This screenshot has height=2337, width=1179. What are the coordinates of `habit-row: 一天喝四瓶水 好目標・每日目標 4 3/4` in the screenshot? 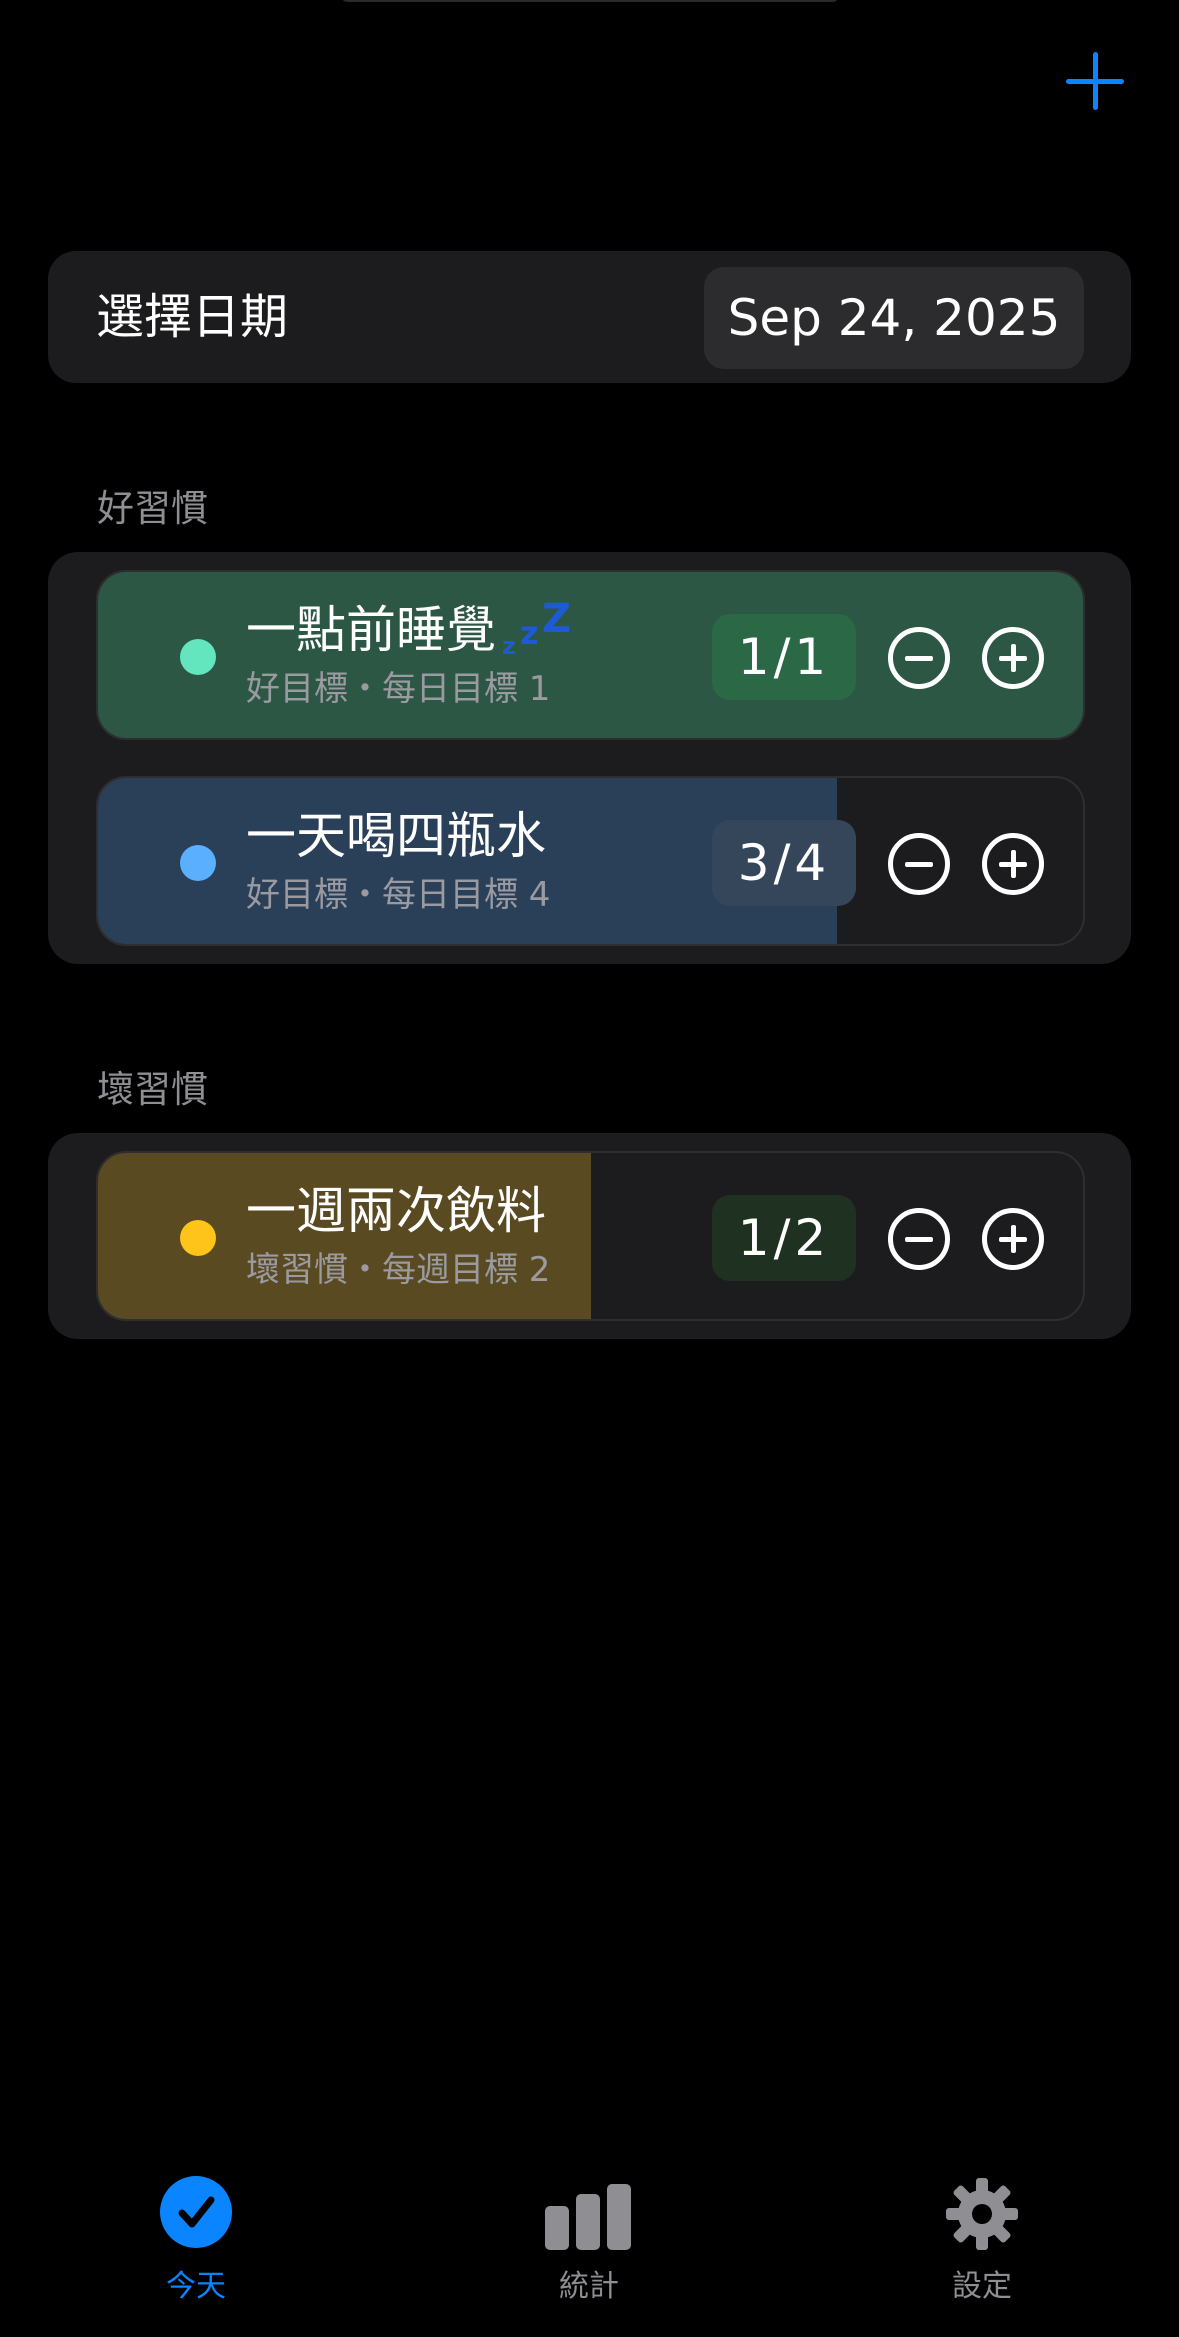 It's located at (590, 861).